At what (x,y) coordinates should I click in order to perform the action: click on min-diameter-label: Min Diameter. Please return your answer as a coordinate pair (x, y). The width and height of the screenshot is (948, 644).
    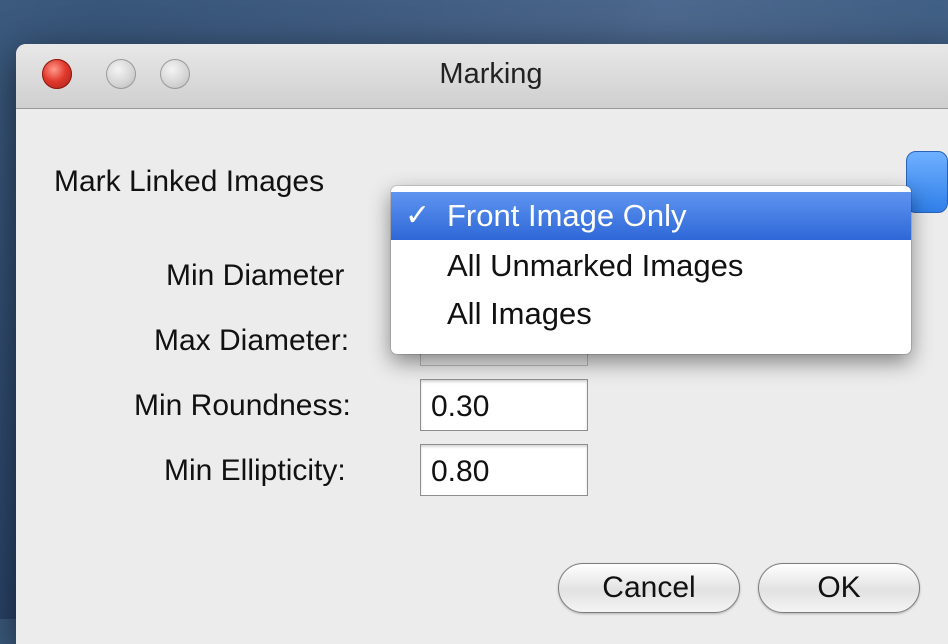
    Looking at the image, I should click on (255, 275).